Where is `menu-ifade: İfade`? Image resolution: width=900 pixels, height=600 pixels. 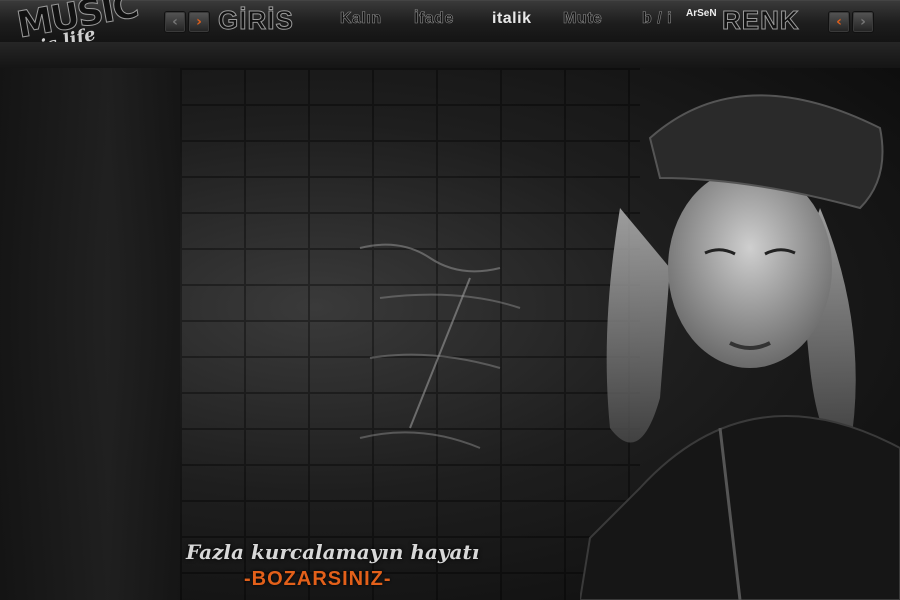
menu-ifade: İfade is located at coordinates (434, 19).